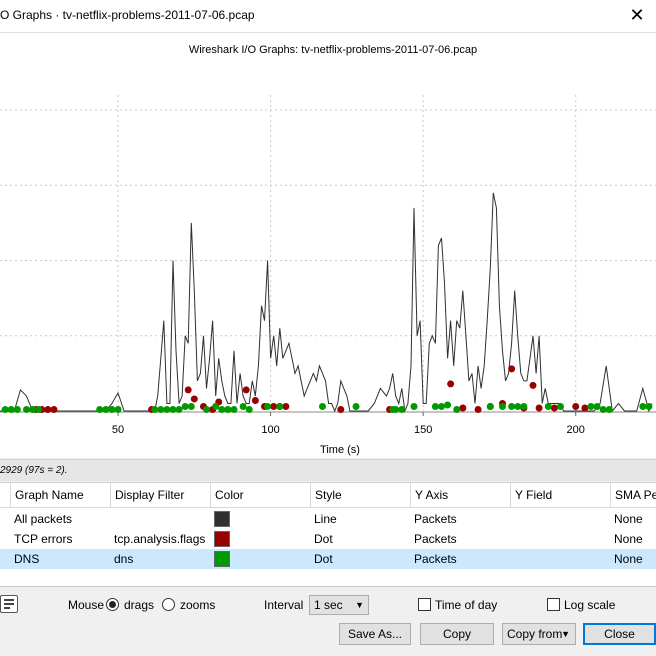 Image resolution: width=656 pixels, height=656 pixels. What do you see at coordinates (328, 470) in the screenshot?
I see `hint-bar: 2929 (97s = 2).` at bounding box center [328, 470].